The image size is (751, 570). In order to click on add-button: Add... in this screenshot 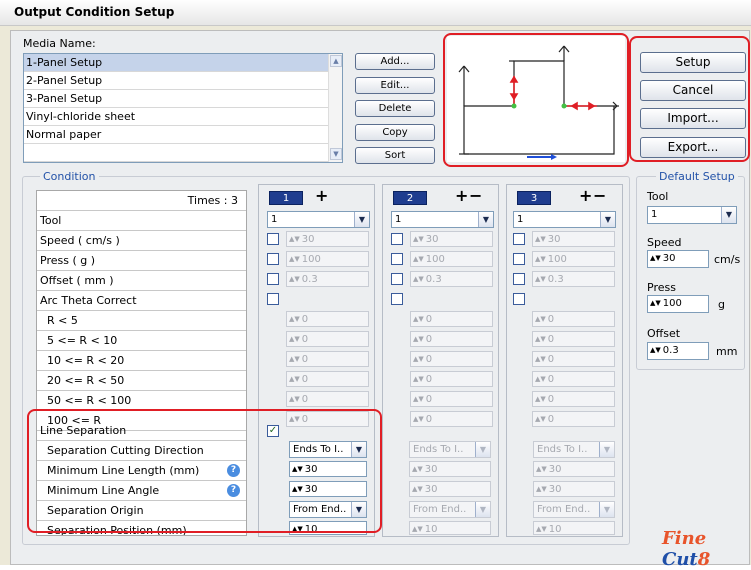, I will do `click(395, 61)`.